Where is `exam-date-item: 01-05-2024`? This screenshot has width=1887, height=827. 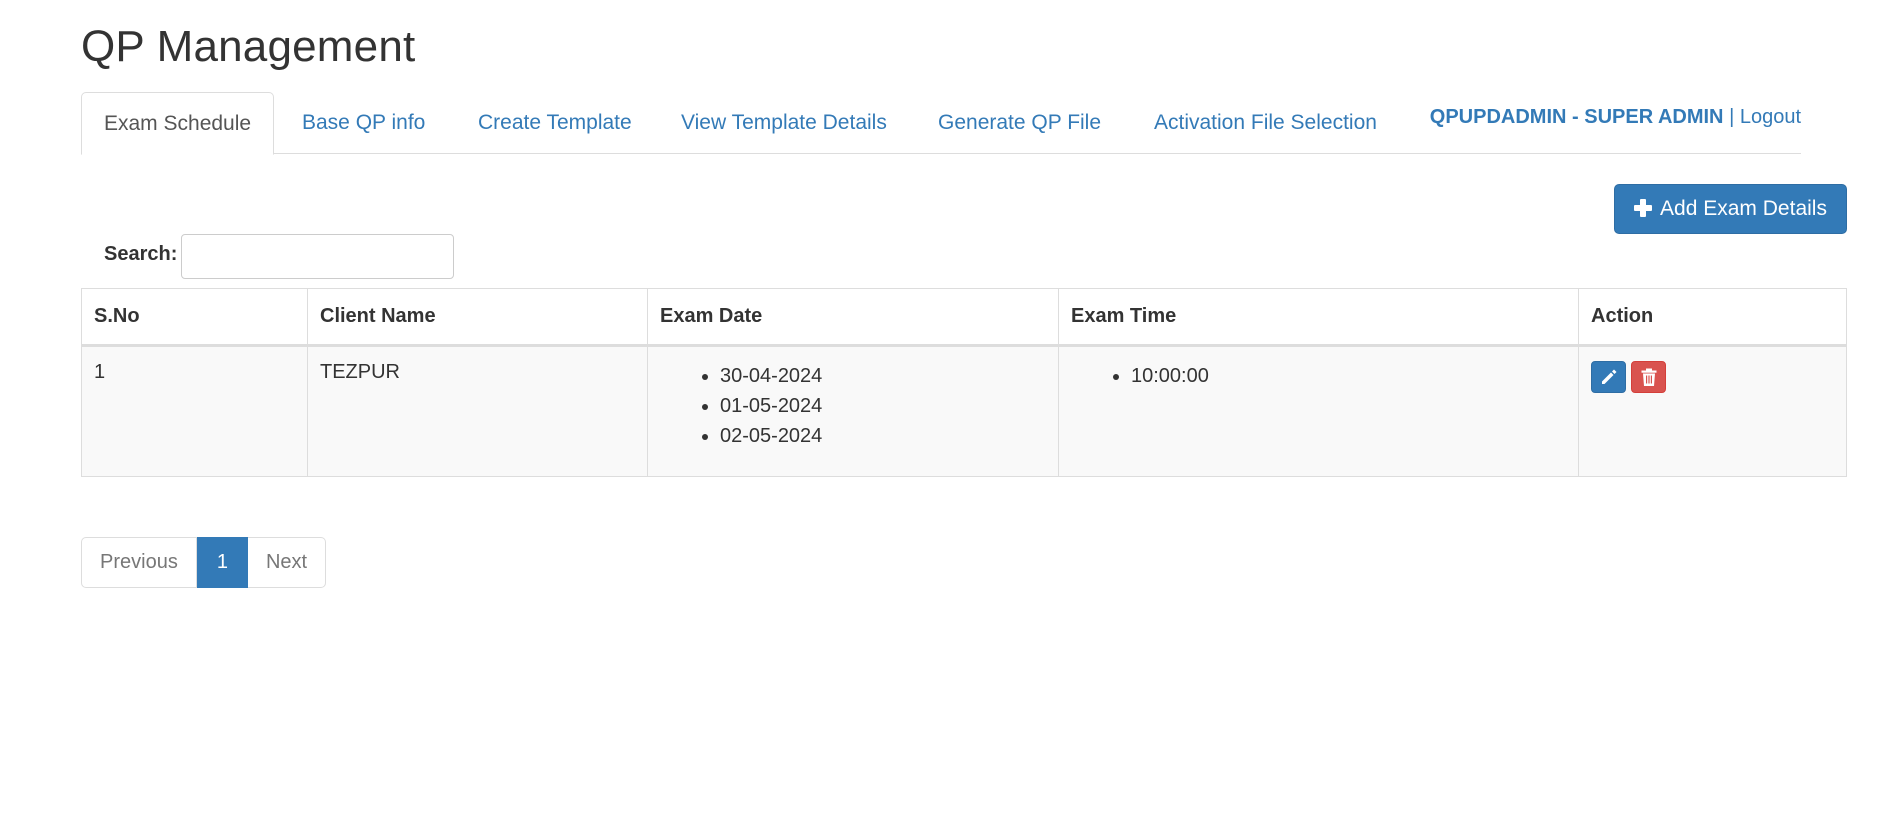 exam-date-item: 01-05-2024 is located at coordinates (883, 406).